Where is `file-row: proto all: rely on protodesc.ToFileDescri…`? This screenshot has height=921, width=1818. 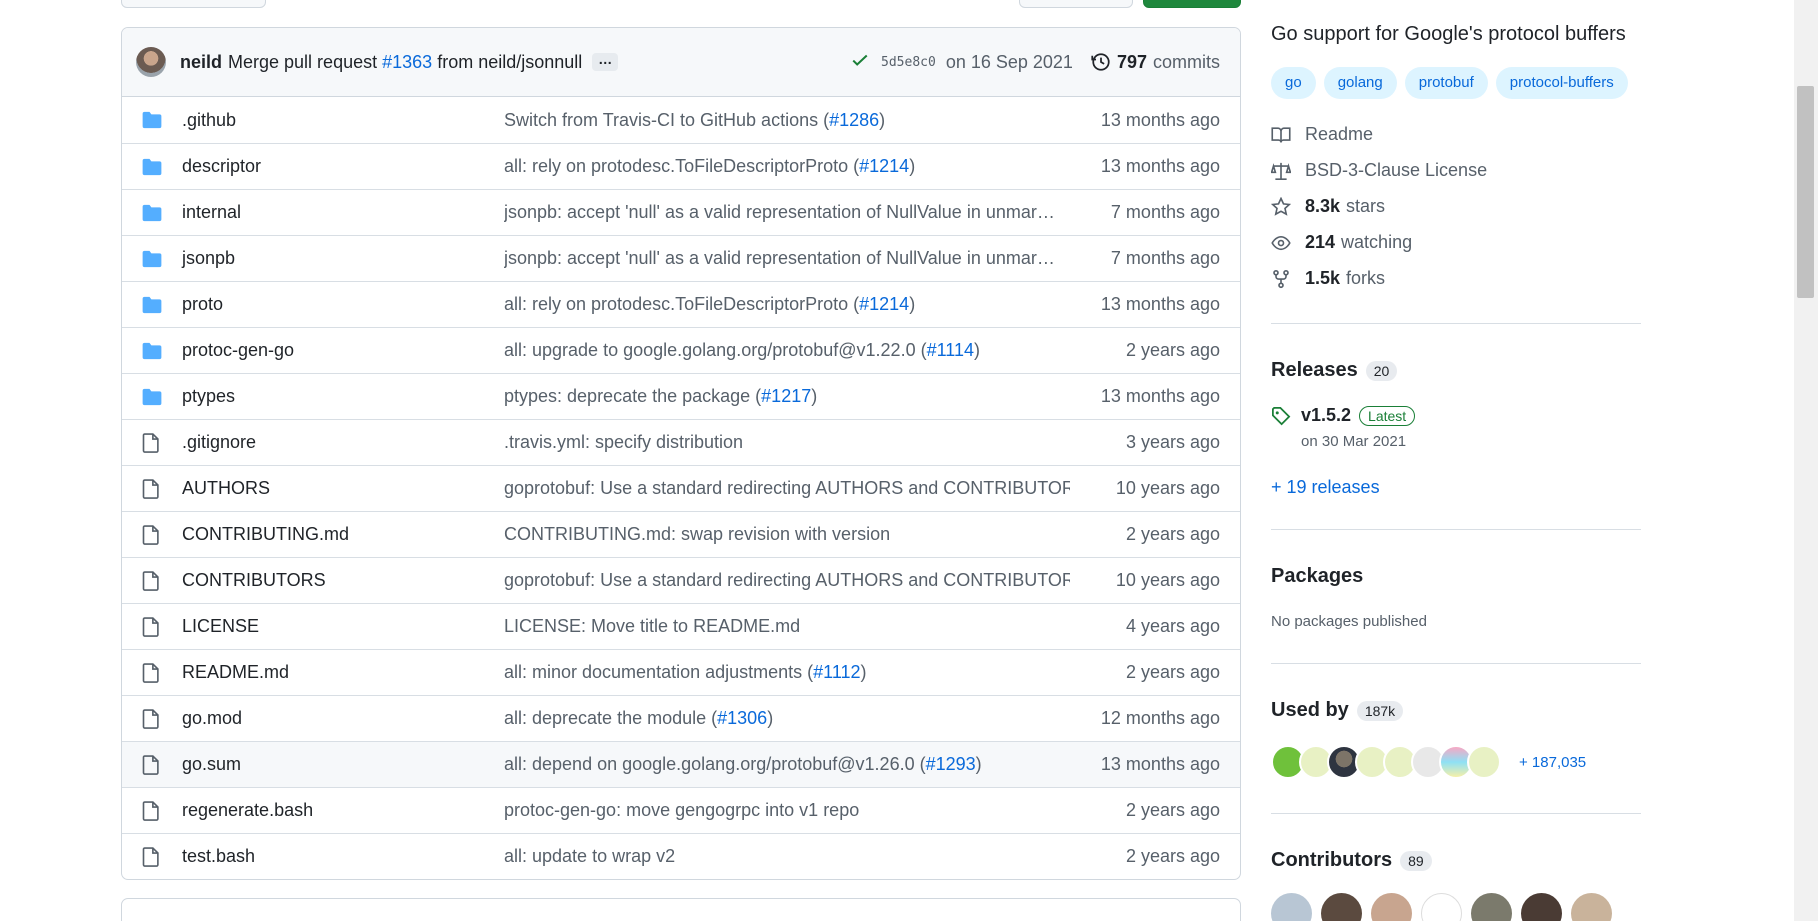
file-row: proto all: rely on protodesc.ToFileDescri… is located at coordinates (681, 304).